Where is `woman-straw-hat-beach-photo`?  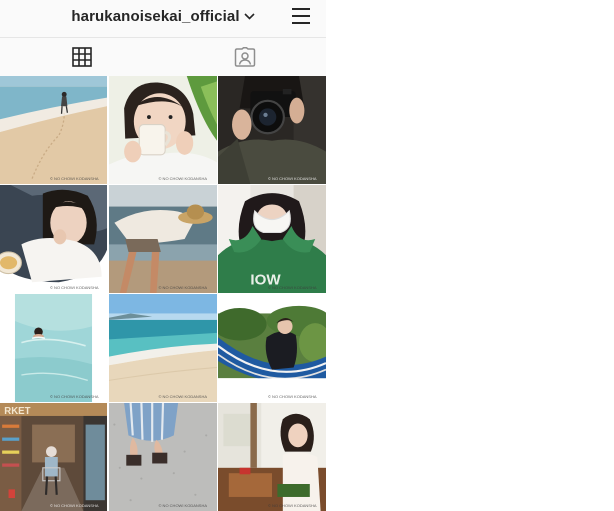 woman-straw-hat-beach-photo is located at coordinates (162, 239).